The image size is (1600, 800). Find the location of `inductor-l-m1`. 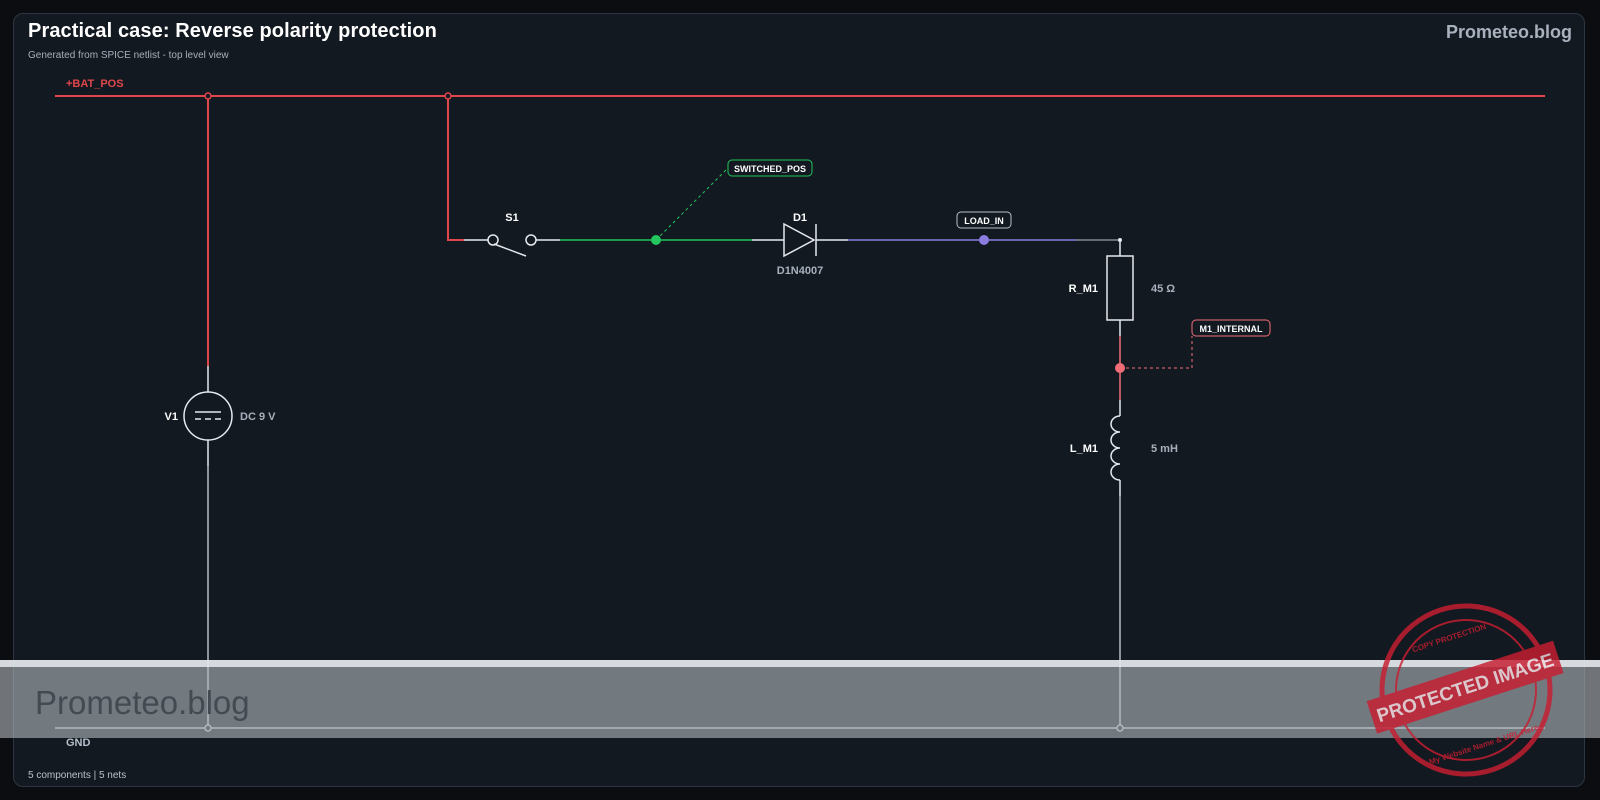

inductor-l-m1 is located at coordinates (1115, 448).